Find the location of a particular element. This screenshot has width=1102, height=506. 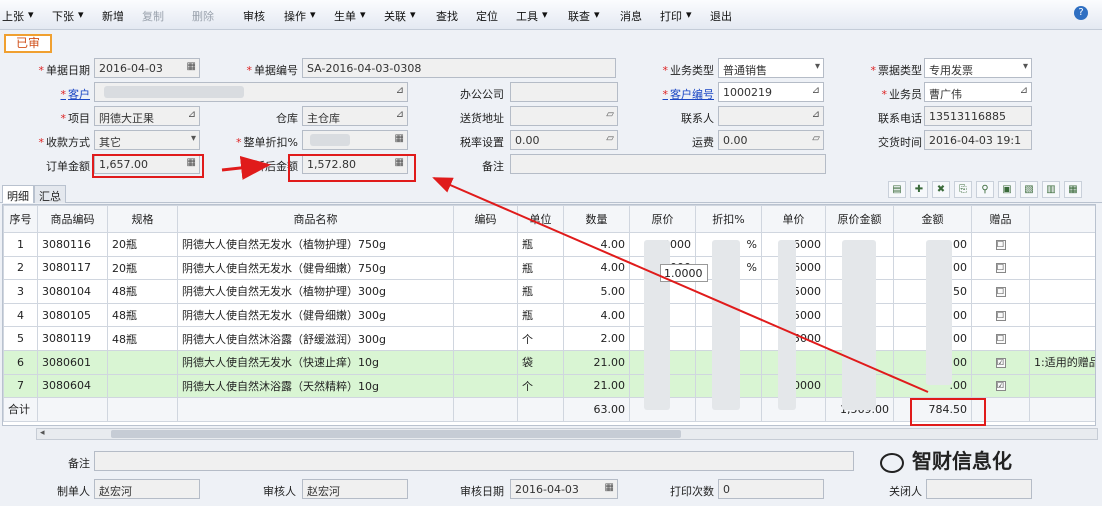

menu-new: 新增 is located at coordinates (113, 16).